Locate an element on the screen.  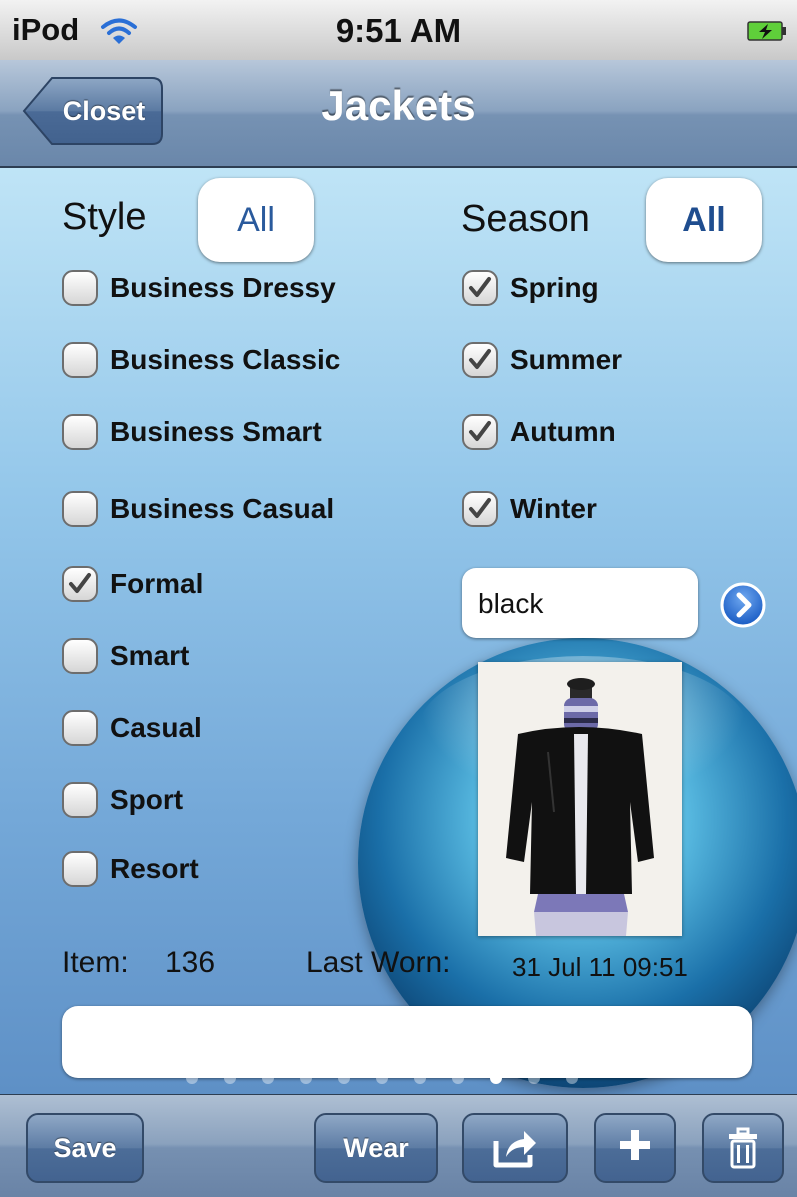
style-option-resort: Resort is located at coordinates (130, 869).